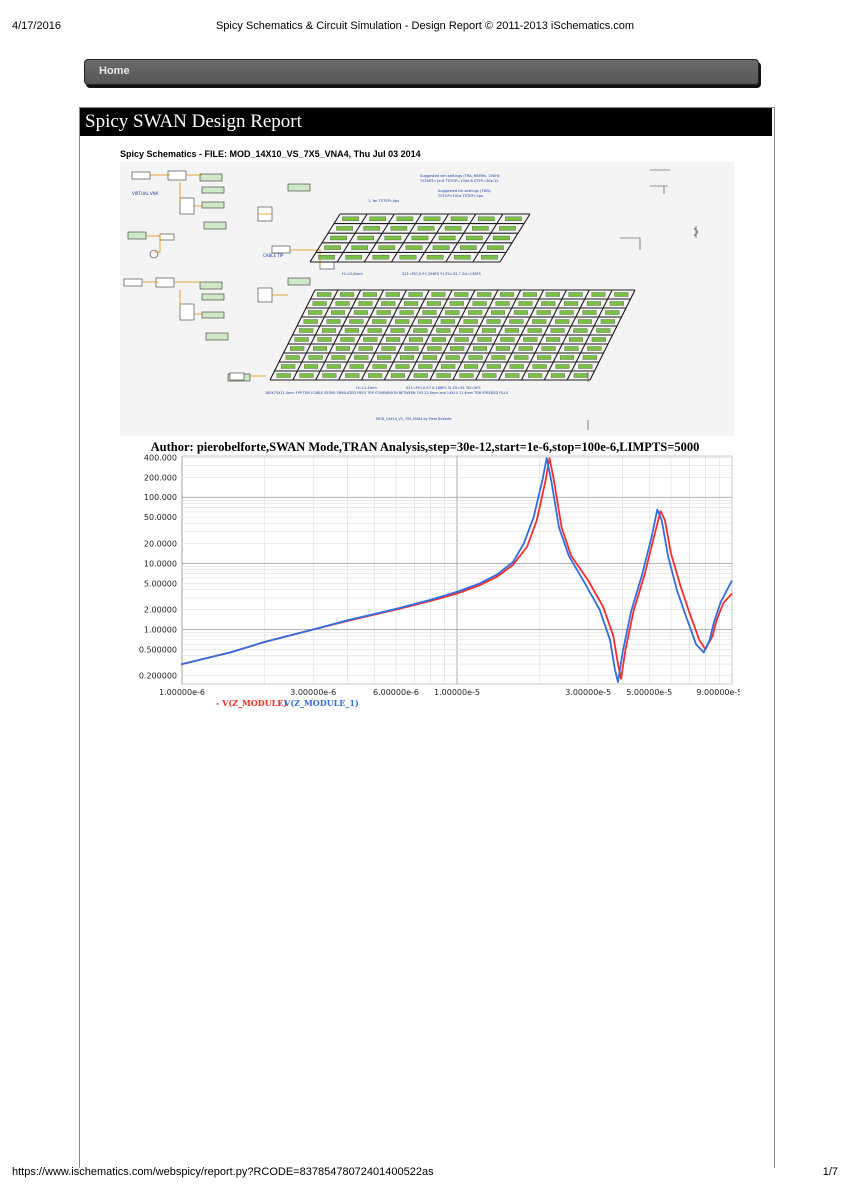 The height and width of the screenshot is (1203, 850). Describe the element at coordinates (352, 274) in the screenshot. I see `label-top-grid: H=22.8mm` at that location.